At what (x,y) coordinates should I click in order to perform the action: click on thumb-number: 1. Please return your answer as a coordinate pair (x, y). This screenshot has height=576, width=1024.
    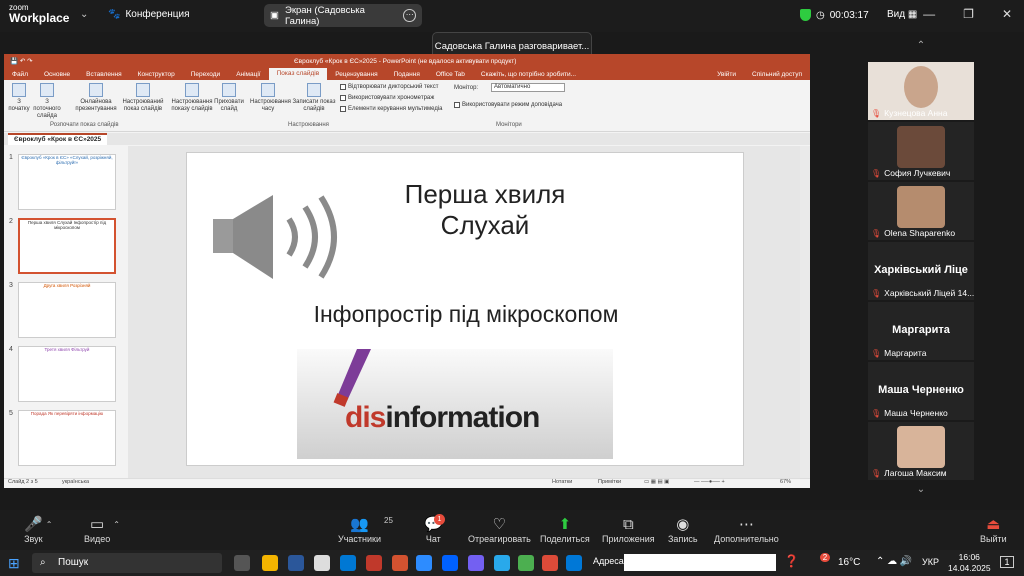
    Looking at the image, I should click on (11, 157).